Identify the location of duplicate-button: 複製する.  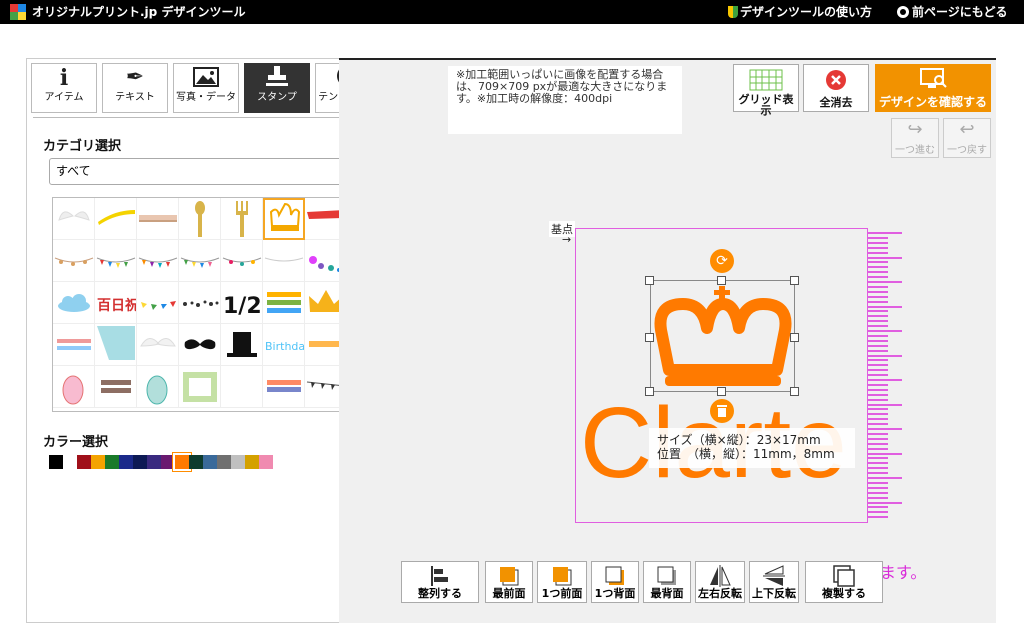
(844, 582).